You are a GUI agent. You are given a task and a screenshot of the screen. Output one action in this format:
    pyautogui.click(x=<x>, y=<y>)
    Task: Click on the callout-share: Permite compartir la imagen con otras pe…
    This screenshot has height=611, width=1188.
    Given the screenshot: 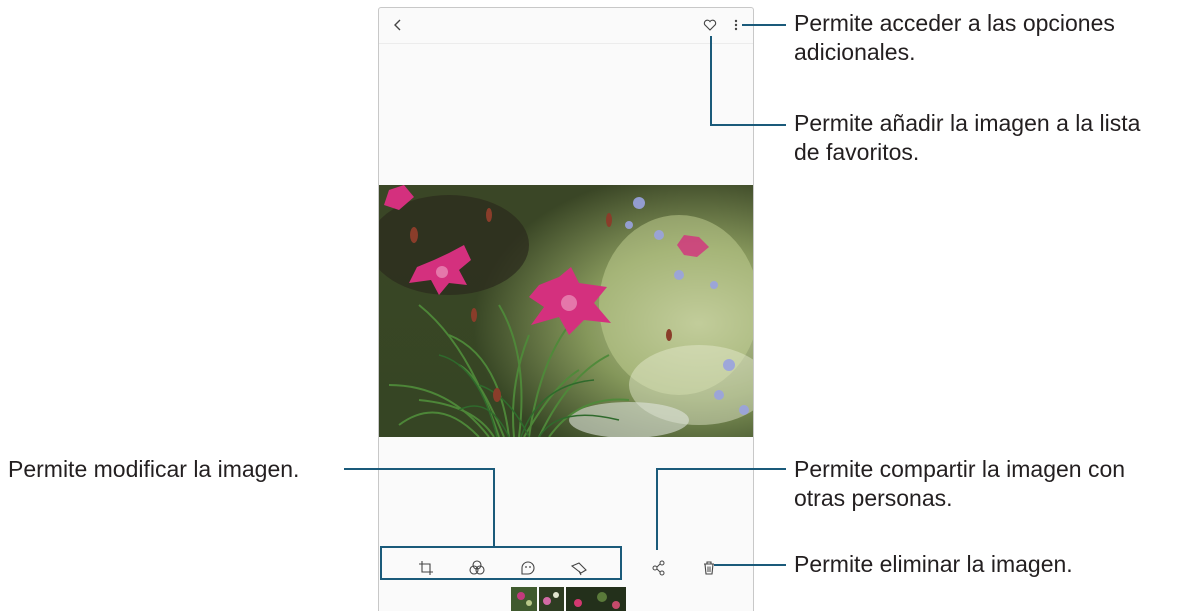 What is the action you would take?
    pyautogui.click(x=959, y=484)
    